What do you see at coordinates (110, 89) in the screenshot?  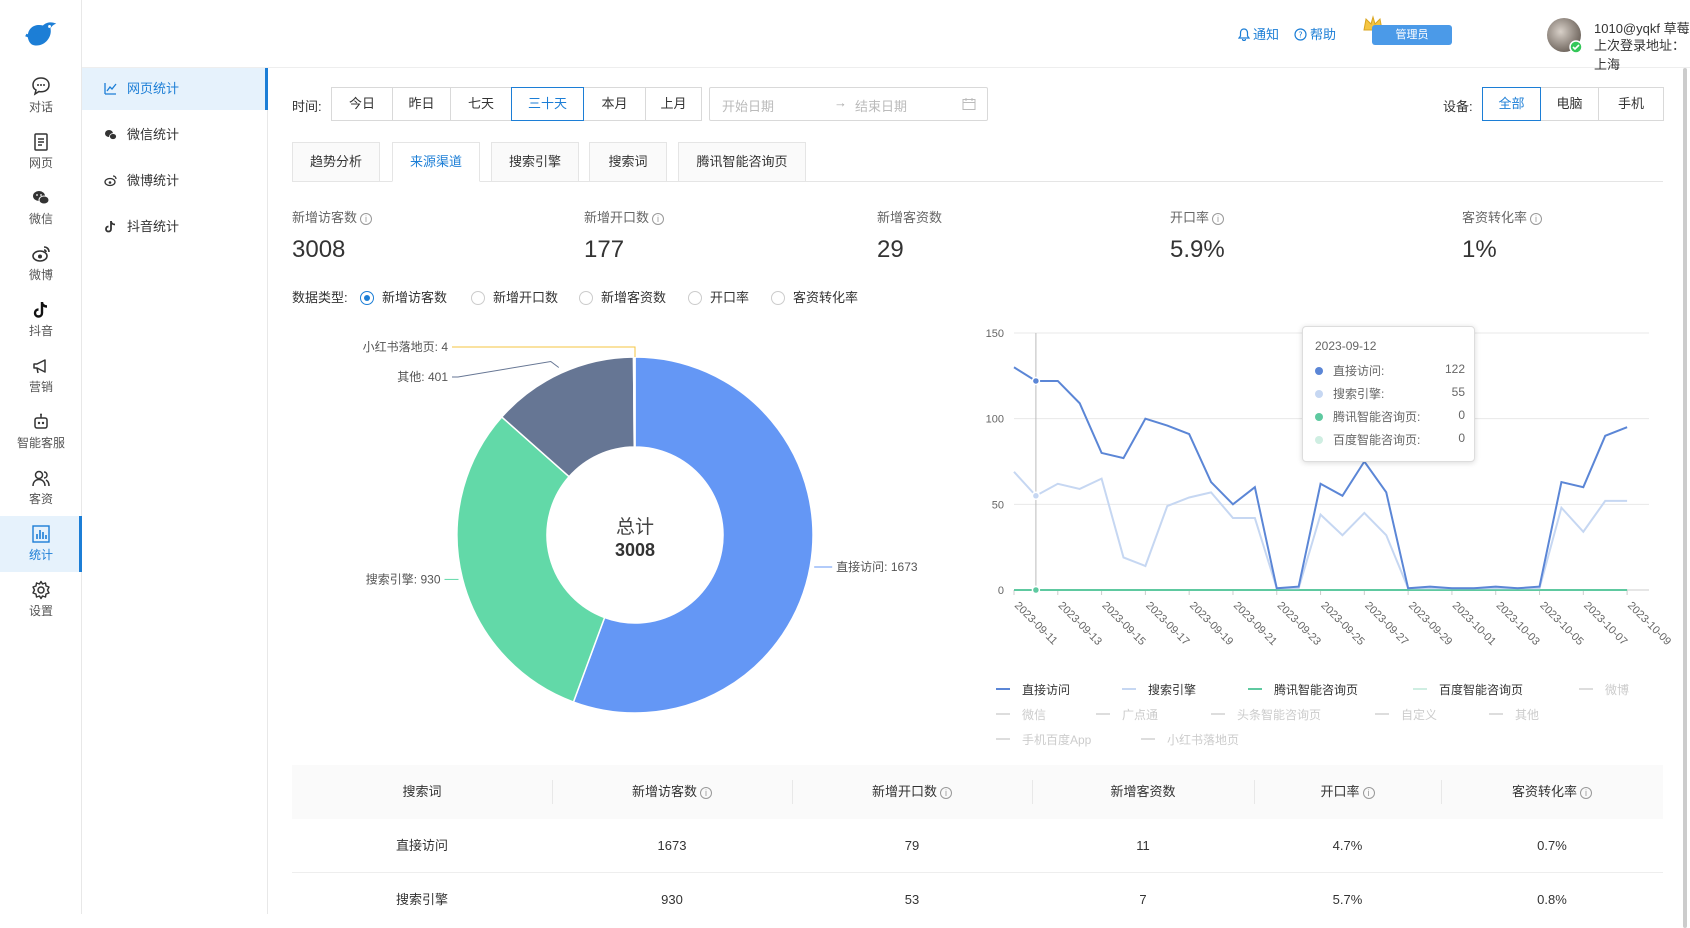 I see `line-chart-icon` at bounding box center [110, 89].